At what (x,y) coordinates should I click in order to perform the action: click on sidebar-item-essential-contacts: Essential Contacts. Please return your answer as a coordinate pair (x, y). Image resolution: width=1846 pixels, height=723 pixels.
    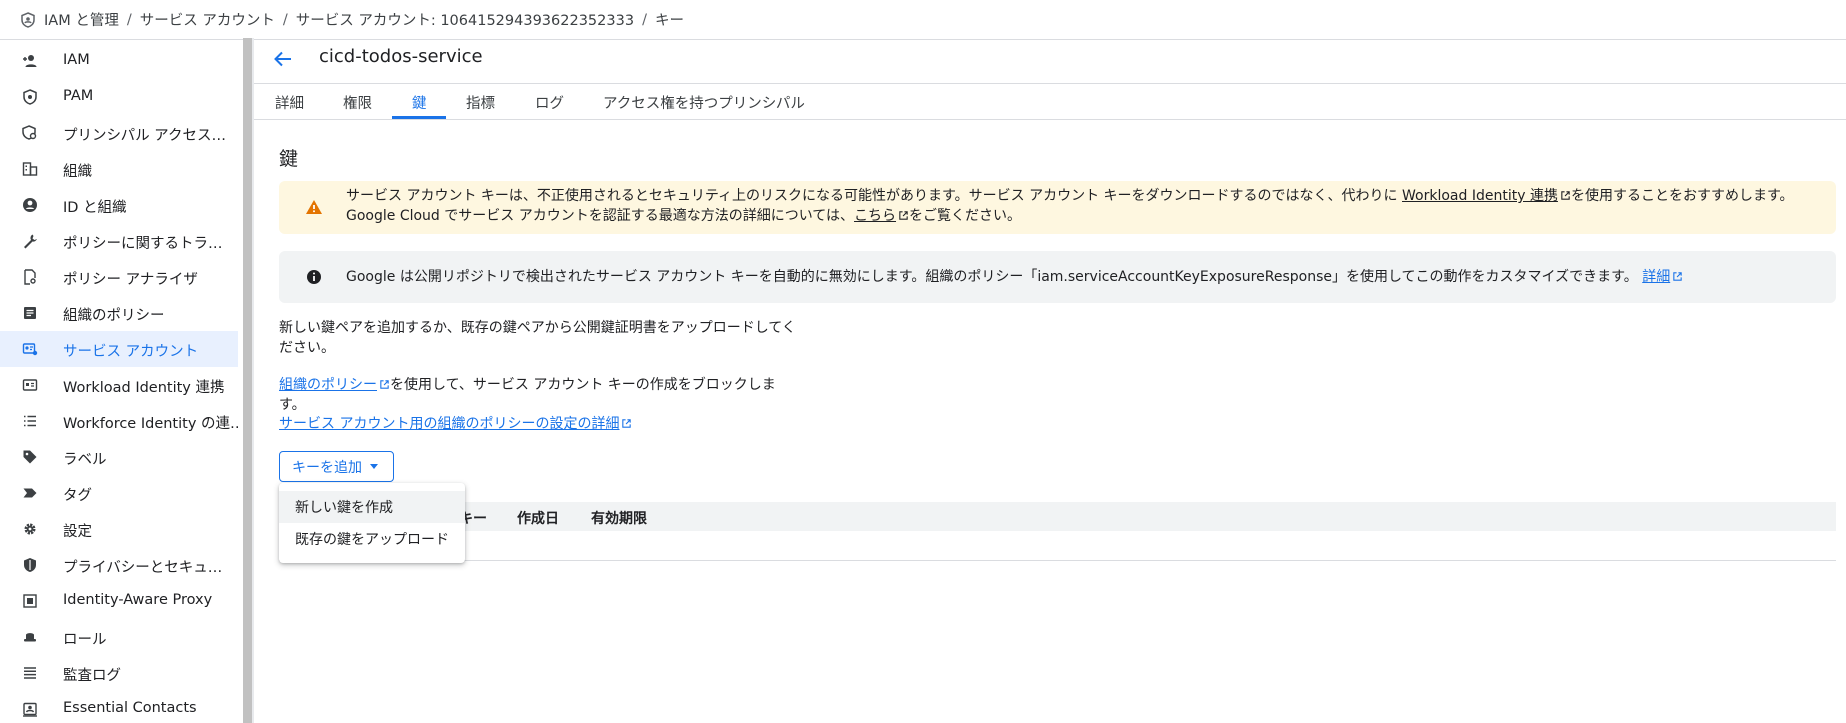
    Looking at the image, I should click on (119, 707).